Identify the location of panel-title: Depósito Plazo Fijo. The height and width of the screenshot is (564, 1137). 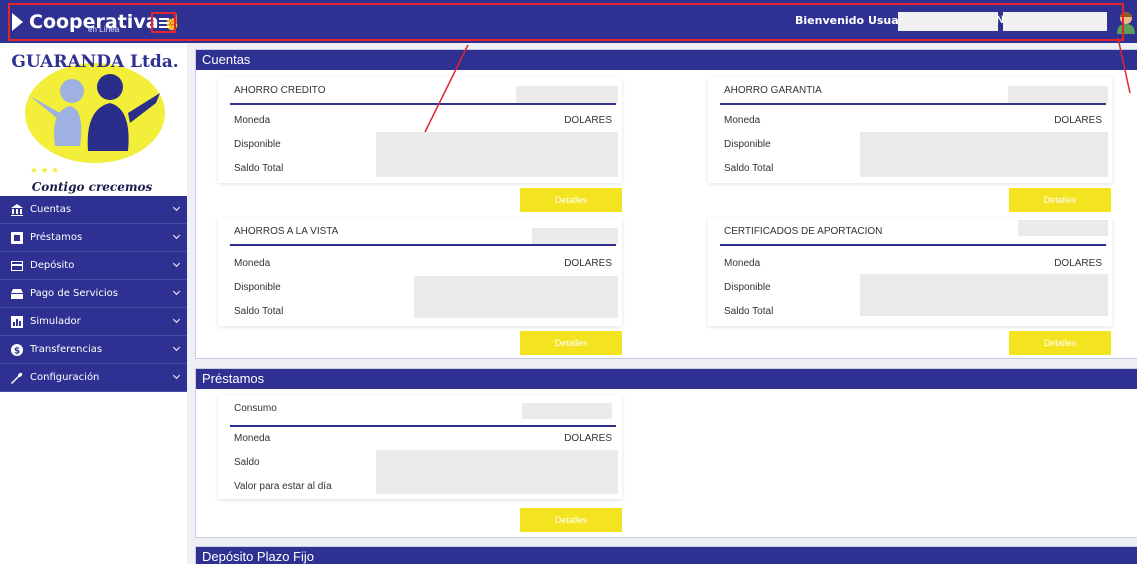
(666, 555).